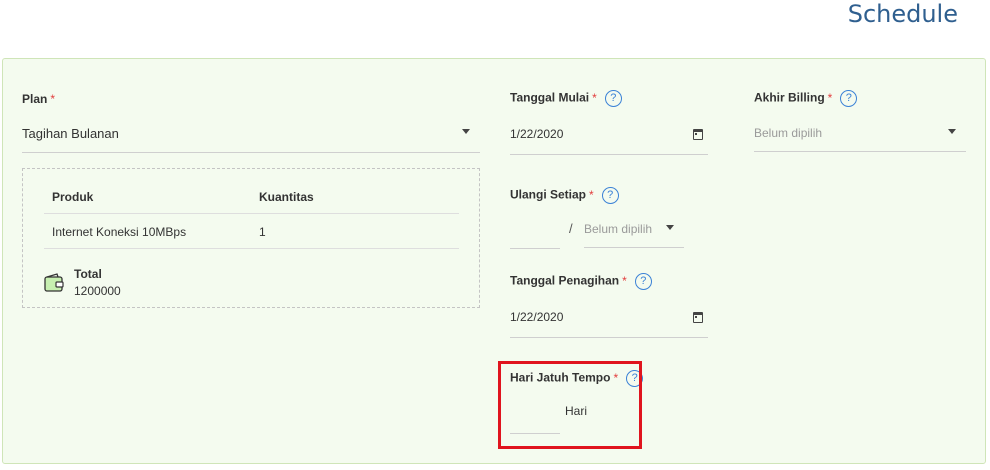  I want to click on tanggal-penagihan-label: Tanggal Penagihan *?, so click(581, 281).